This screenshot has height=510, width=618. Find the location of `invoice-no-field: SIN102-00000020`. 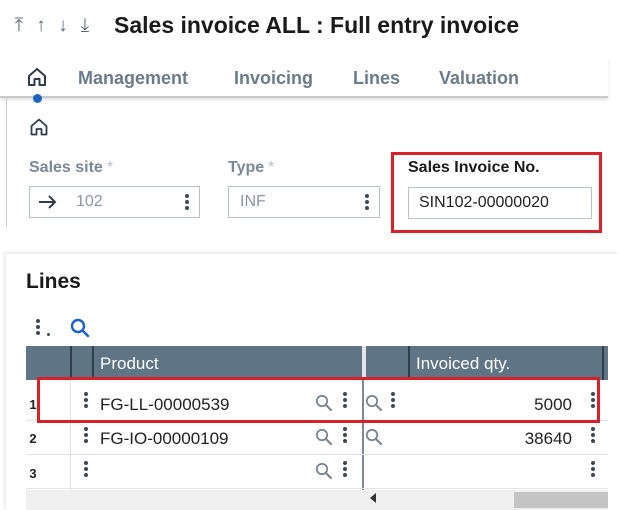

invoice-no-field: SIN102-00000020 is located at coordinates (500, 203).